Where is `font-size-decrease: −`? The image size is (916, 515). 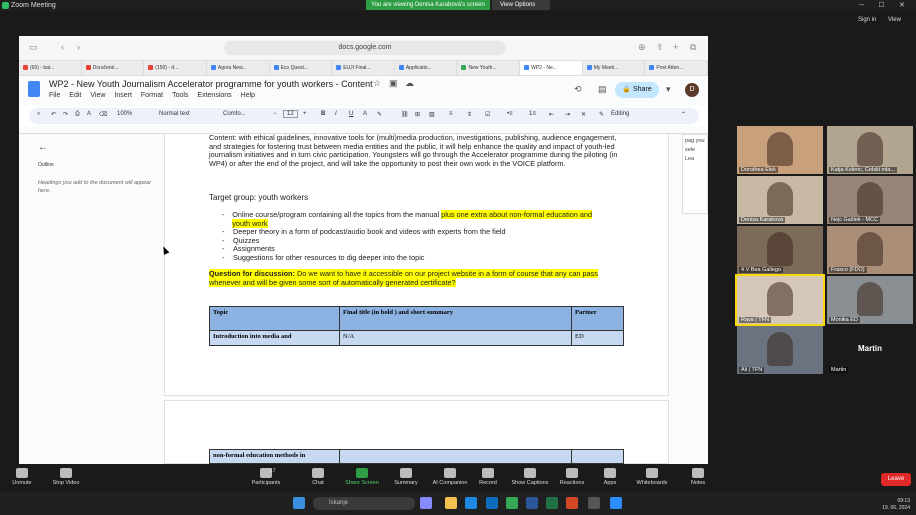 font-size-decrease: − is located at coordinates (275, 114).